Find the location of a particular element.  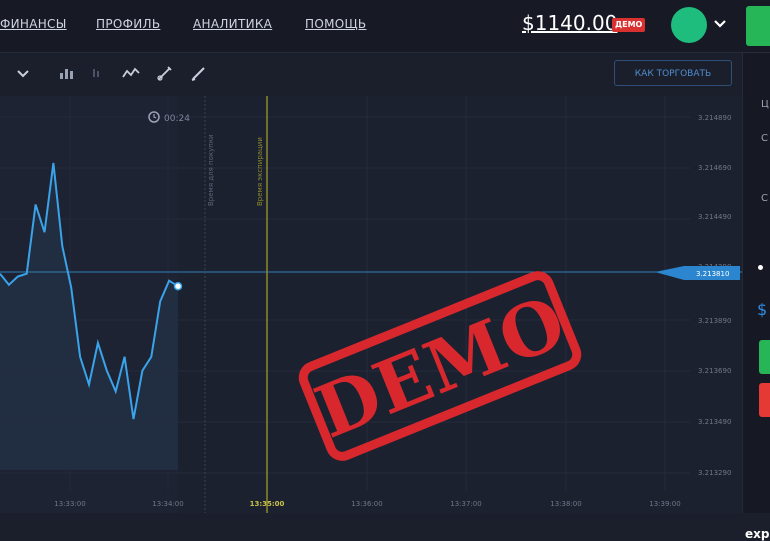

price-tick-label: 3.213890 is located at coordinates (714, 321).